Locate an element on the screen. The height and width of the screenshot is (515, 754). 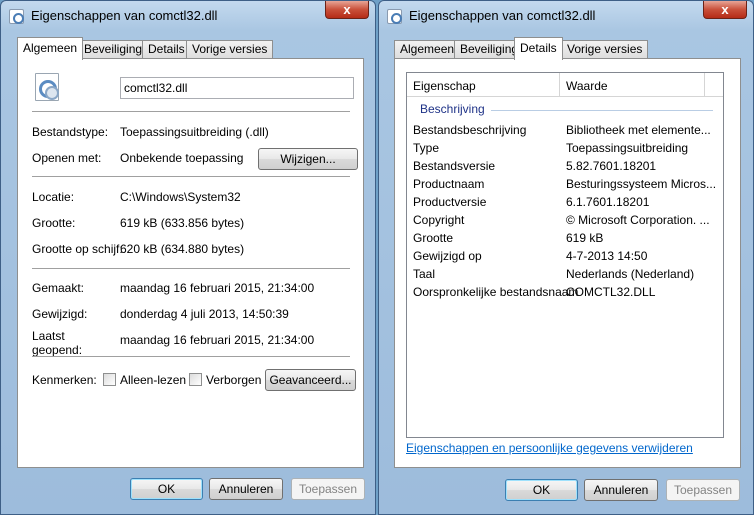
prop-value: COMCTL32.DLL is located at coordinates (611, 292).